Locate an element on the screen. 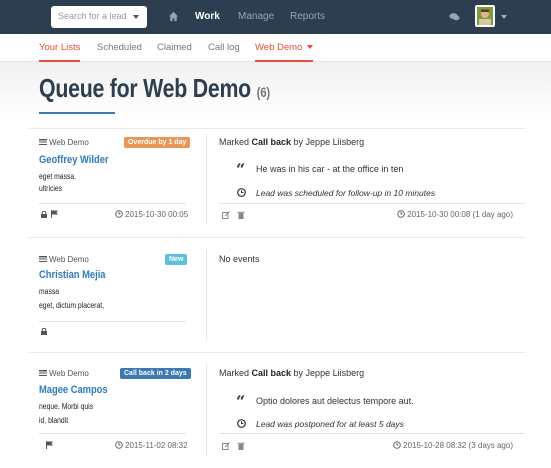  page-title: Queue for Web Demo (6) is located at coordinates (154, 88).